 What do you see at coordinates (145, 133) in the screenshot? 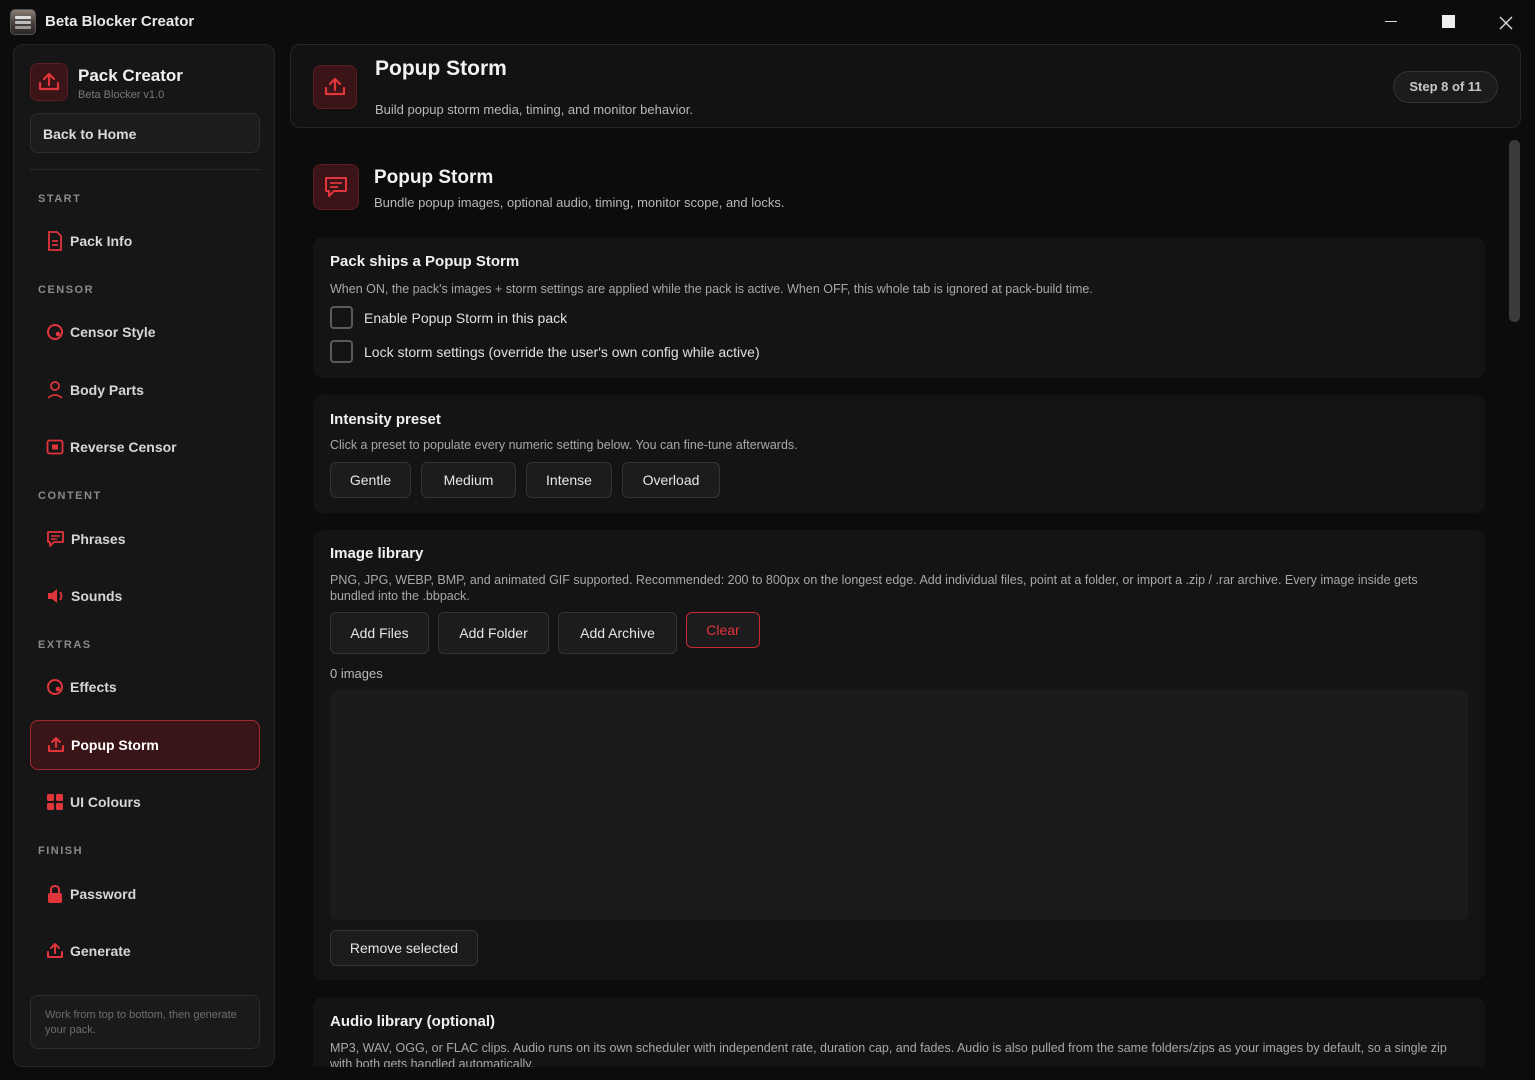
I see `back-to-home-button: Back to Home` at bounding box center [145, 133].